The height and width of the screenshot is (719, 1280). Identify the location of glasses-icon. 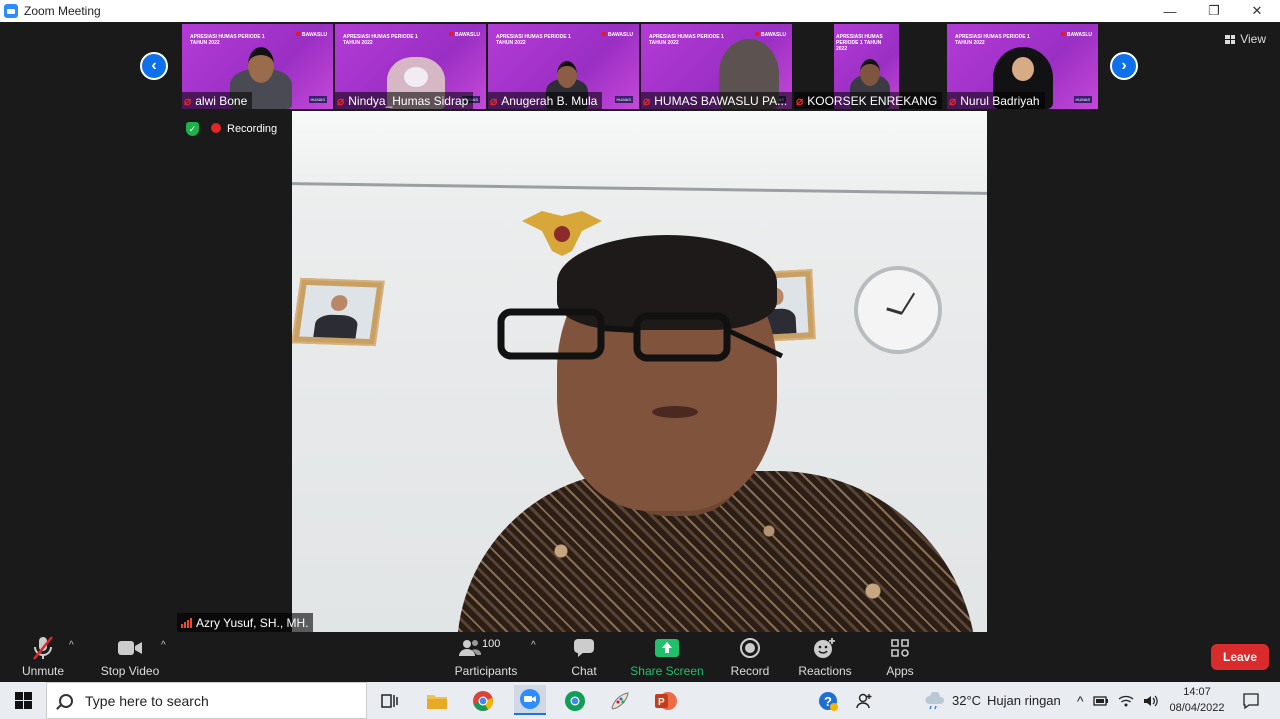
(640, 335).